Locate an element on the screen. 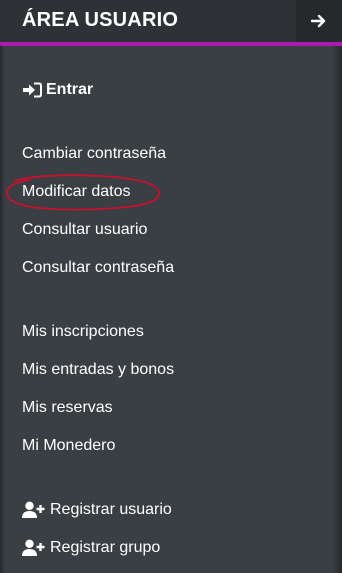 This screenshot has width=342, height=573. menu-item-label: Mis entradas y bonos is located at coordinates (98, 369).